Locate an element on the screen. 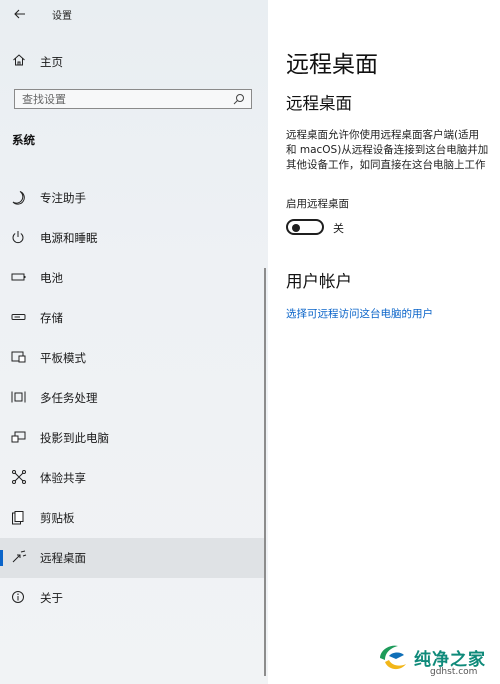  sidebar-item-label: 剪贴板 is located at coordinates (57, 518).